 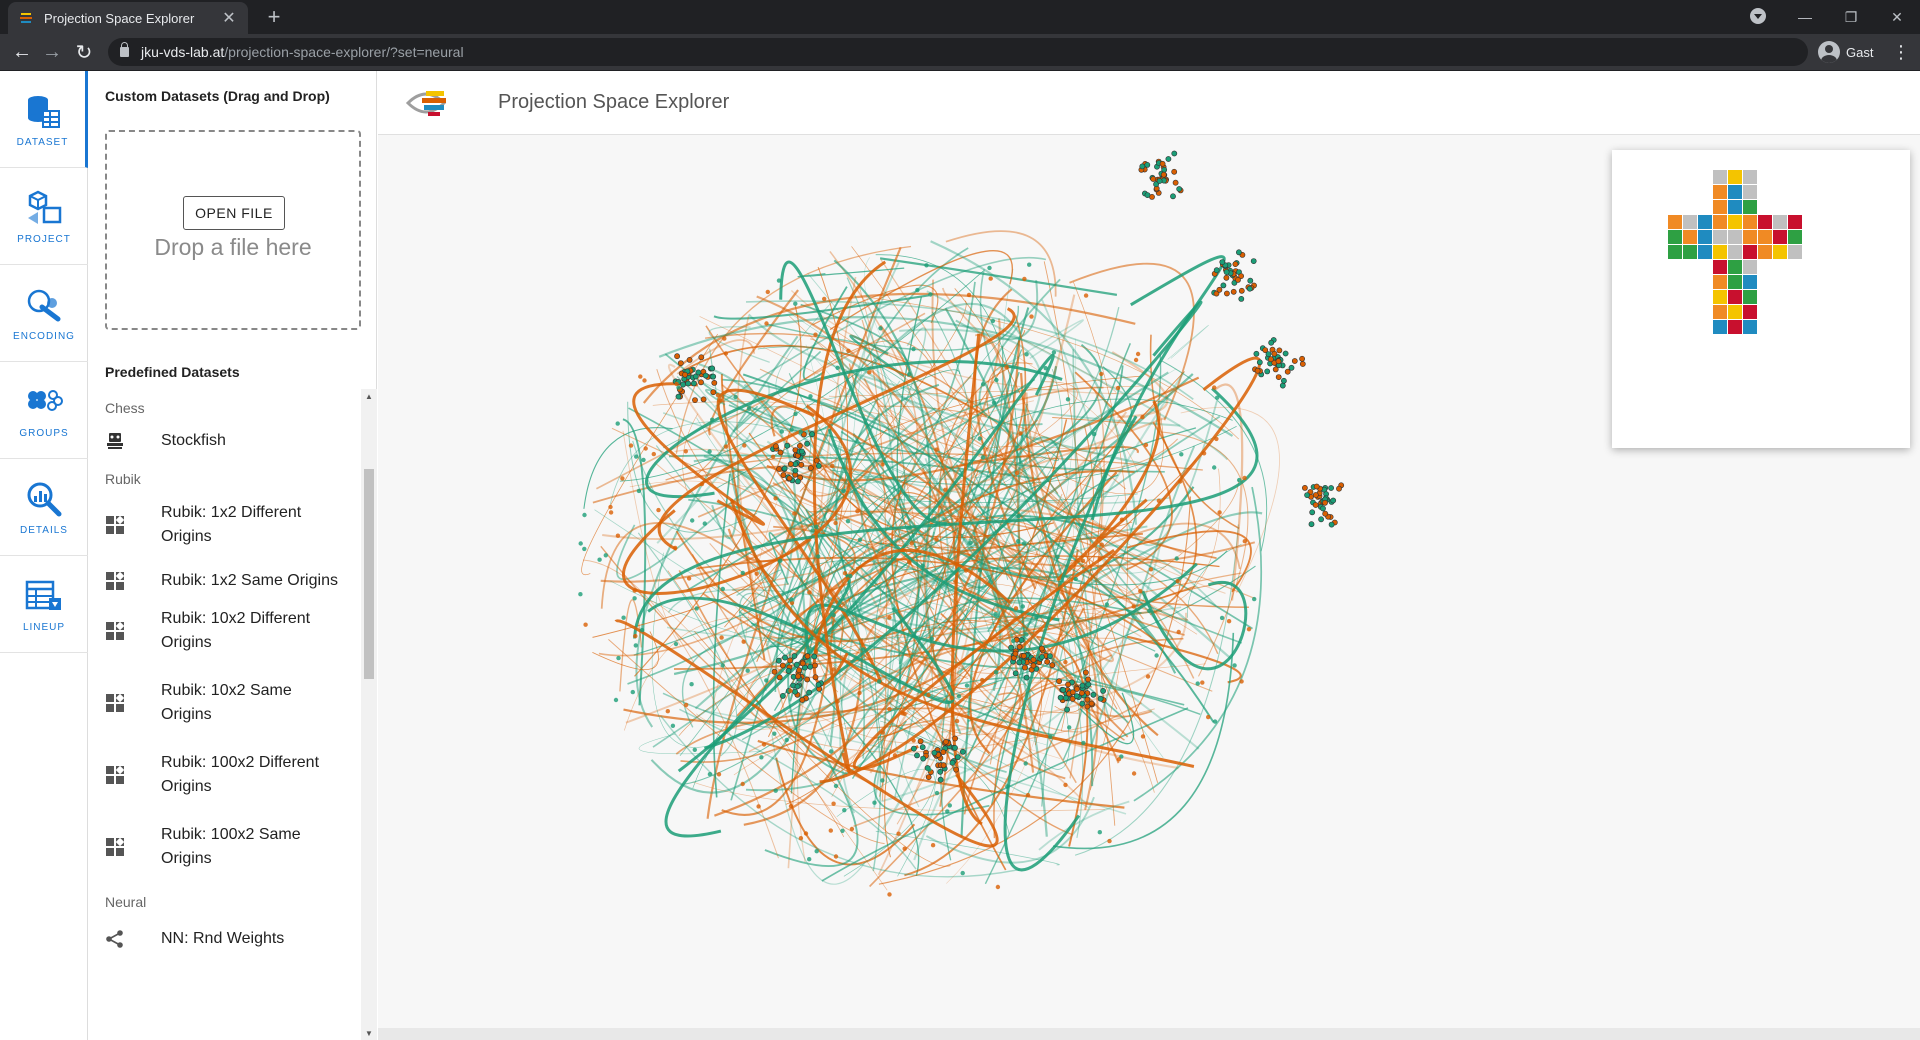 What do you see at coordinates (230, 631) in the screenshot?
I see `list-item-rubik-10x2-different: Rubik: 10x2 Different Origins` at bounding box center [230, 631].